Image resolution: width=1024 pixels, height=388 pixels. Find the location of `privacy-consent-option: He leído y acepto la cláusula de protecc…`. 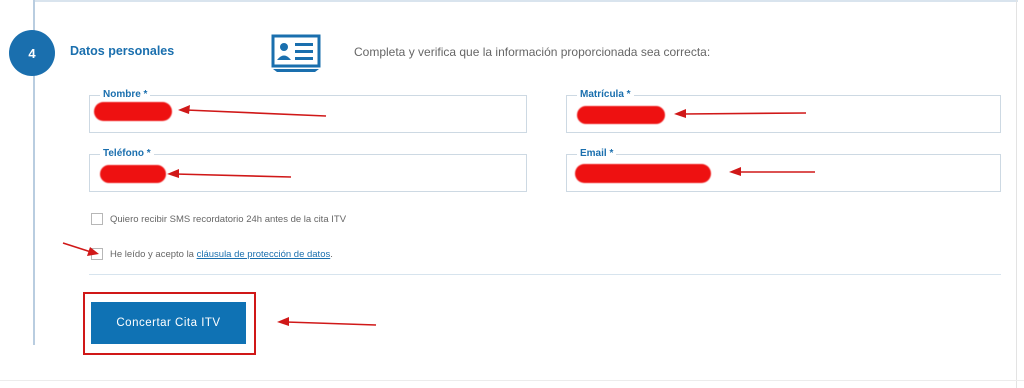

privacy-consent-option: He leído y acepto la cláusula de protecc… is located at coordinates (212, 254).